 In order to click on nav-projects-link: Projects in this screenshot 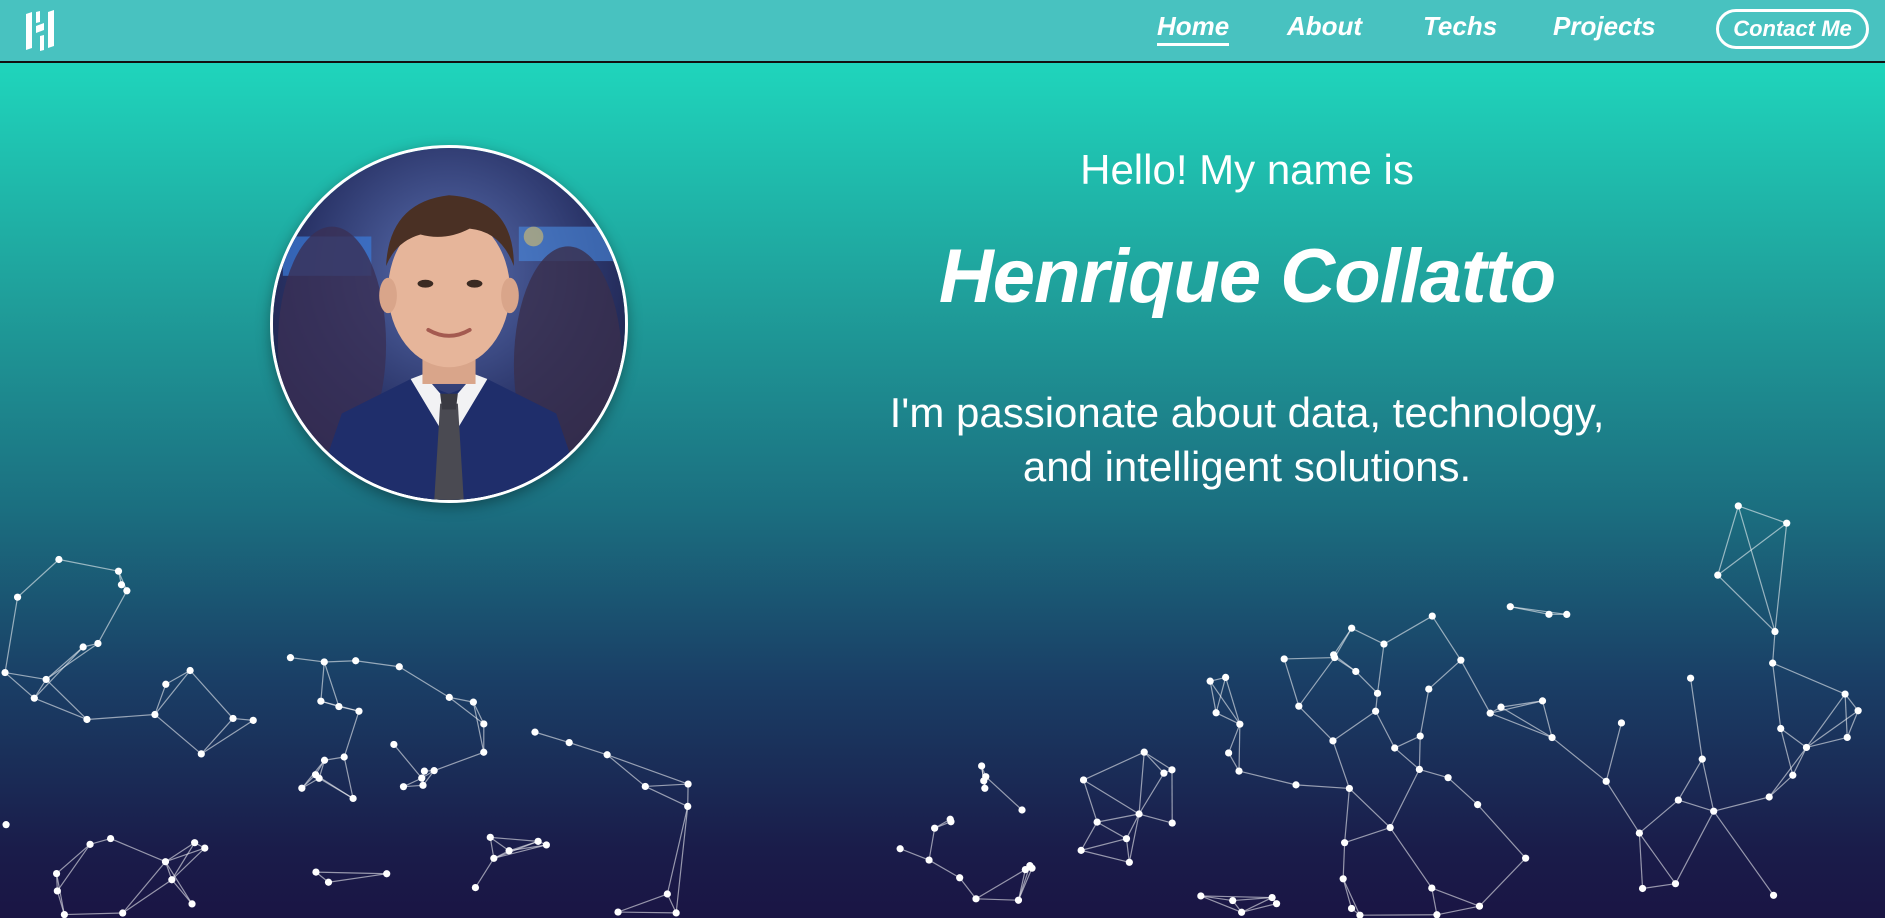, I will do `click(1604, 26)`.